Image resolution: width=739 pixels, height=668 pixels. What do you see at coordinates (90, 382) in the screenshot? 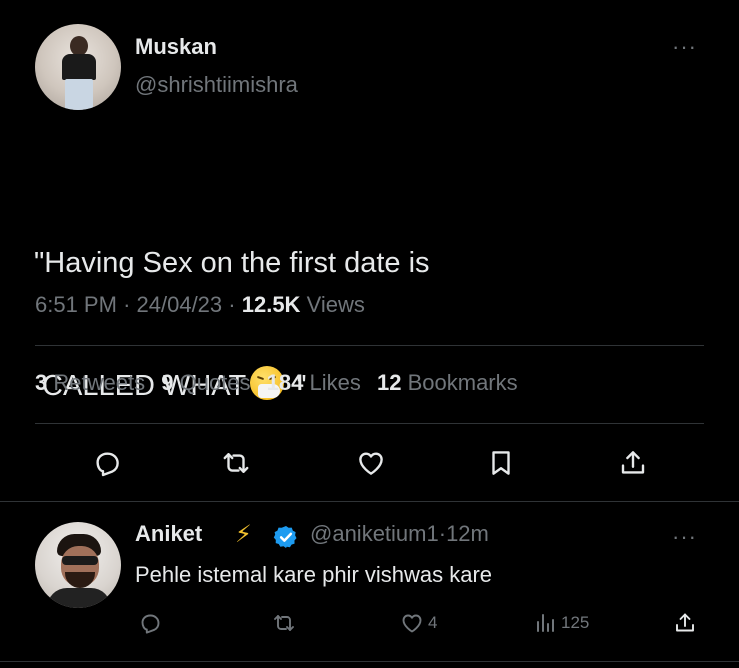
I see `retweets-stat: 3 Retweets` at bounding box center [90, 382].